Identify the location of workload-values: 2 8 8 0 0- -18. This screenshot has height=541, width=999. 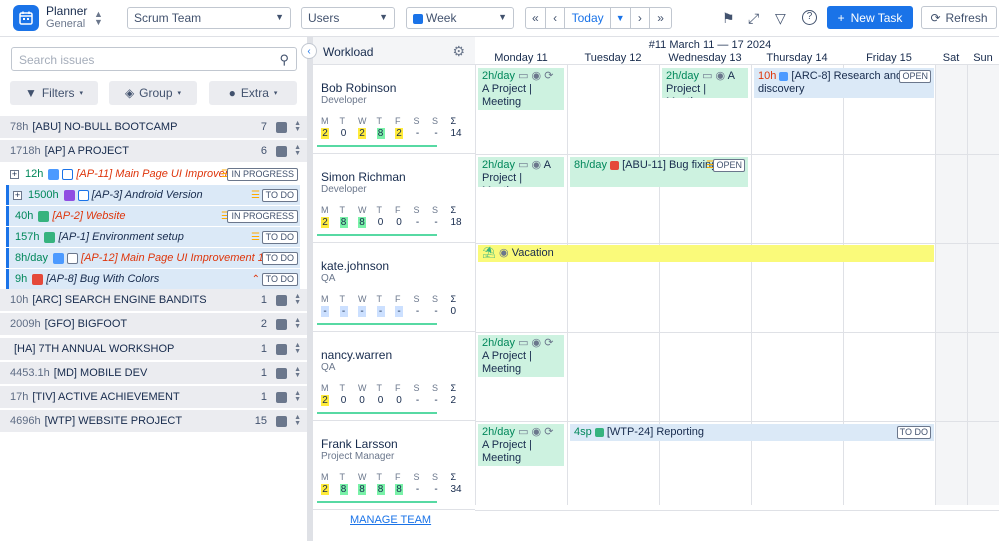
(391, 222).